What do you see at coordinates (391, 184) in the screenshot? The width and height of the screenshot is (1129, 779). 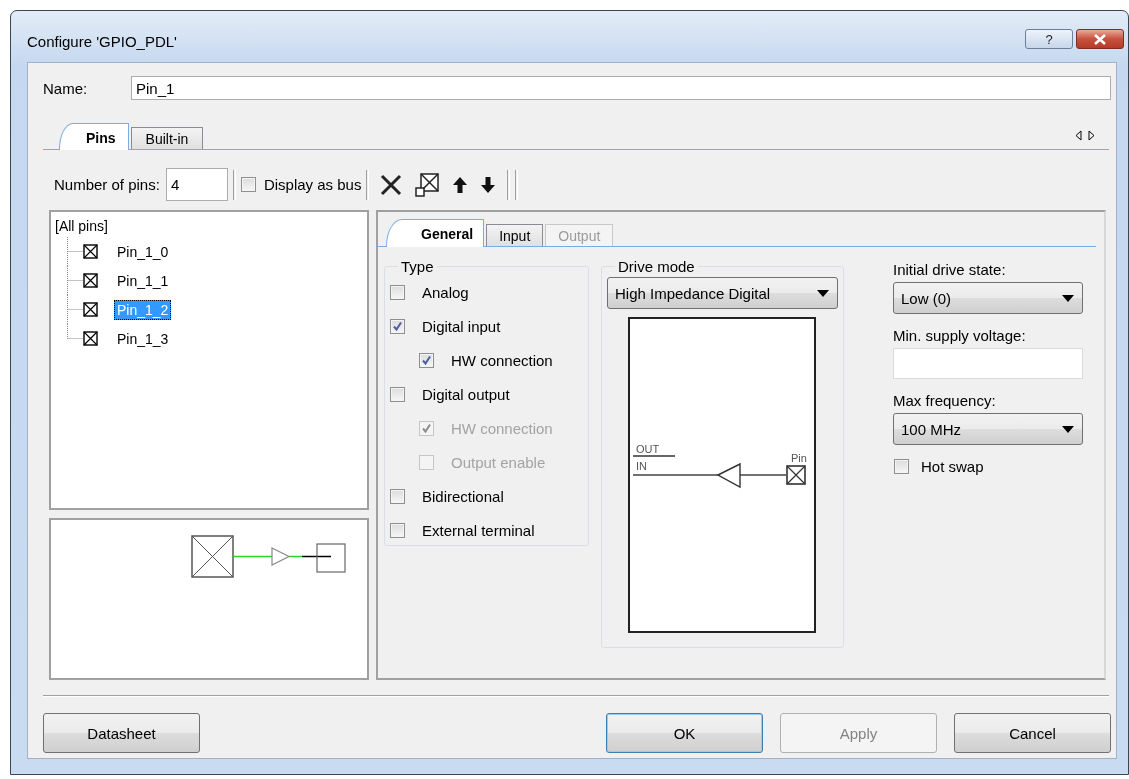 I see `delete-icon` at bounding box center [391, 184].